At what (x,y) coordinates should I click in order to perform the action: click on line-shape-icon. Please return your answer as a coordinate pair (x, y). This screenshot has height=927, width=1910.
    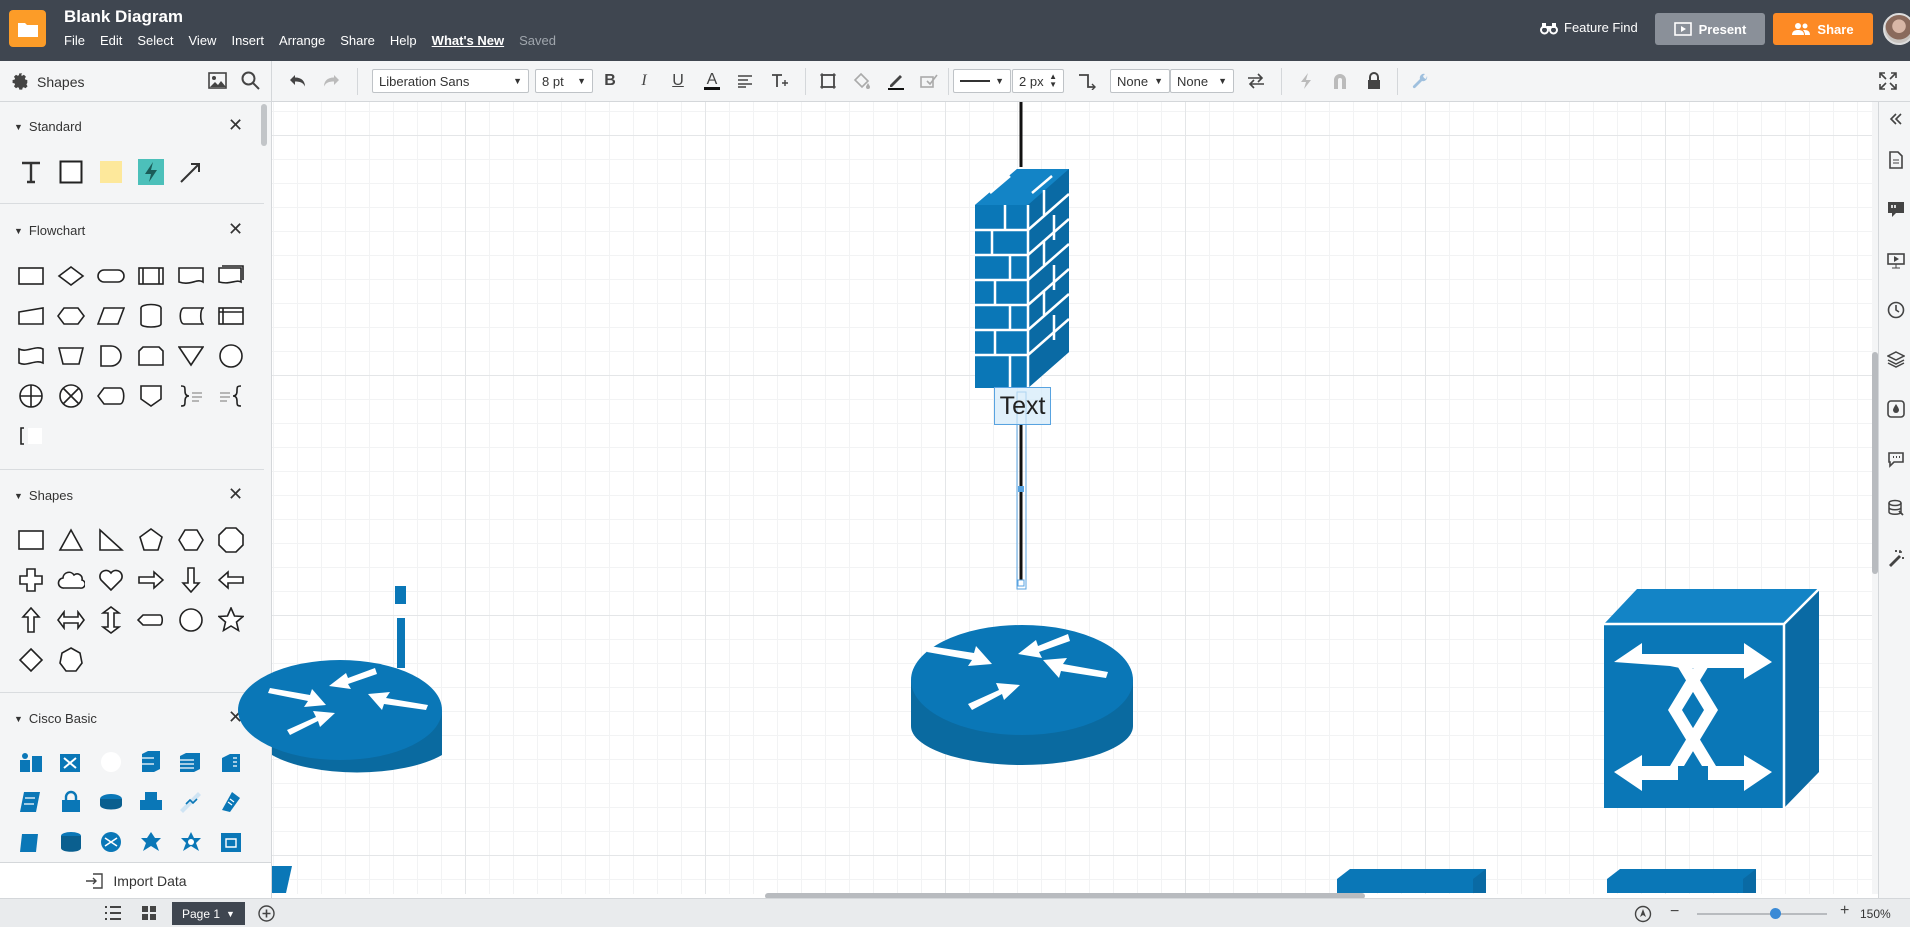
    Looking at the image, I should click on (1087, 81).